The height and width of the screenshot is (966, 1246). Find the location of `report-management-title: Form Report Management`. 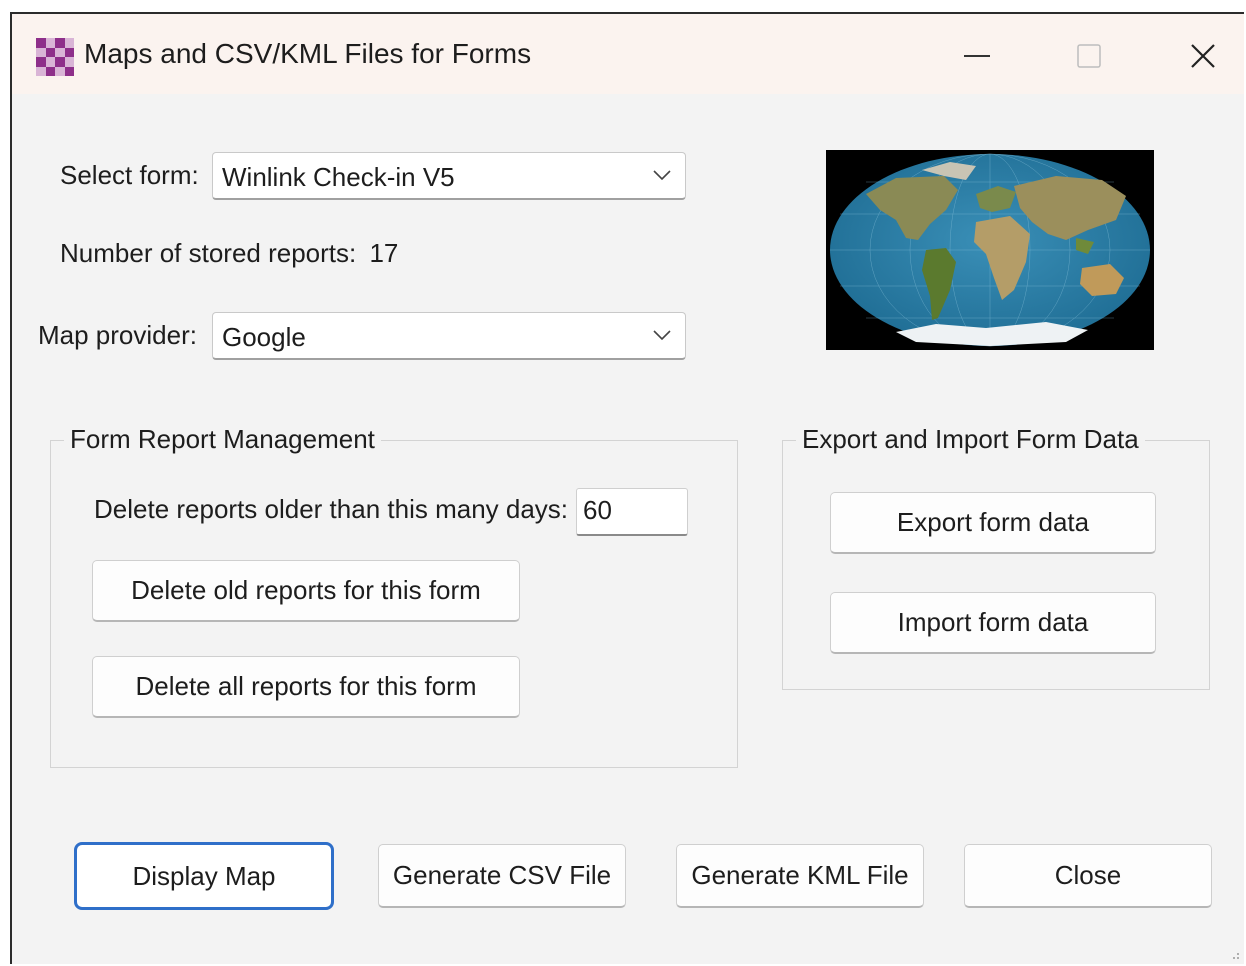

report-management-title: Form Report Management is located at coordinates (222, 439).